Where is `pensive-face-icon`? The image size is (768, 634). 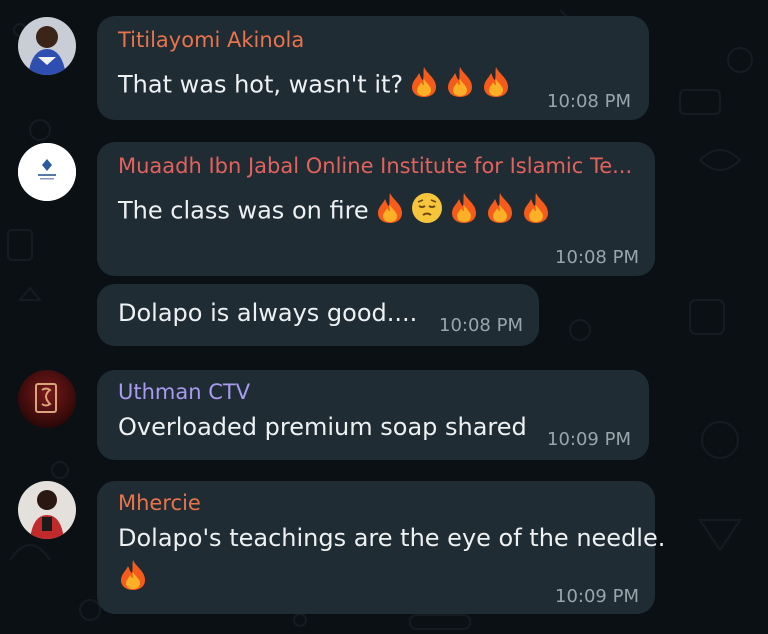
pensive-face-icon is located at coordinates (427, 211).